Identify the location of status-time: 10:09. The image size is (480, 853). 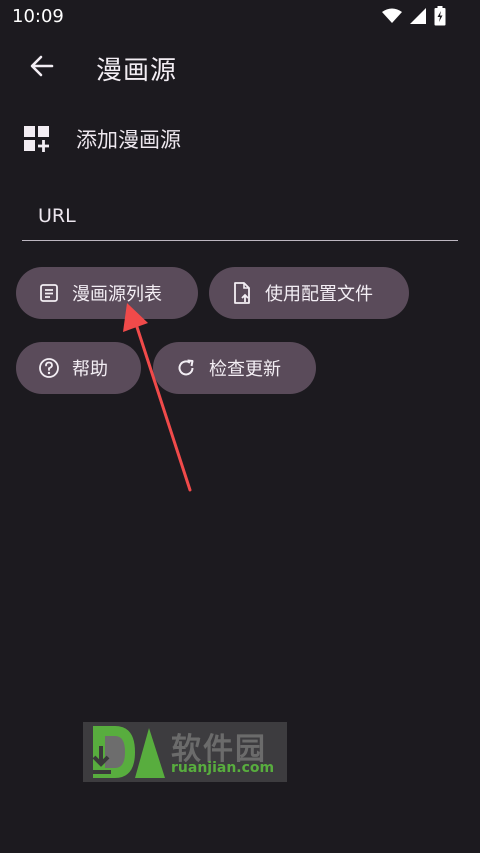
(38, 16).